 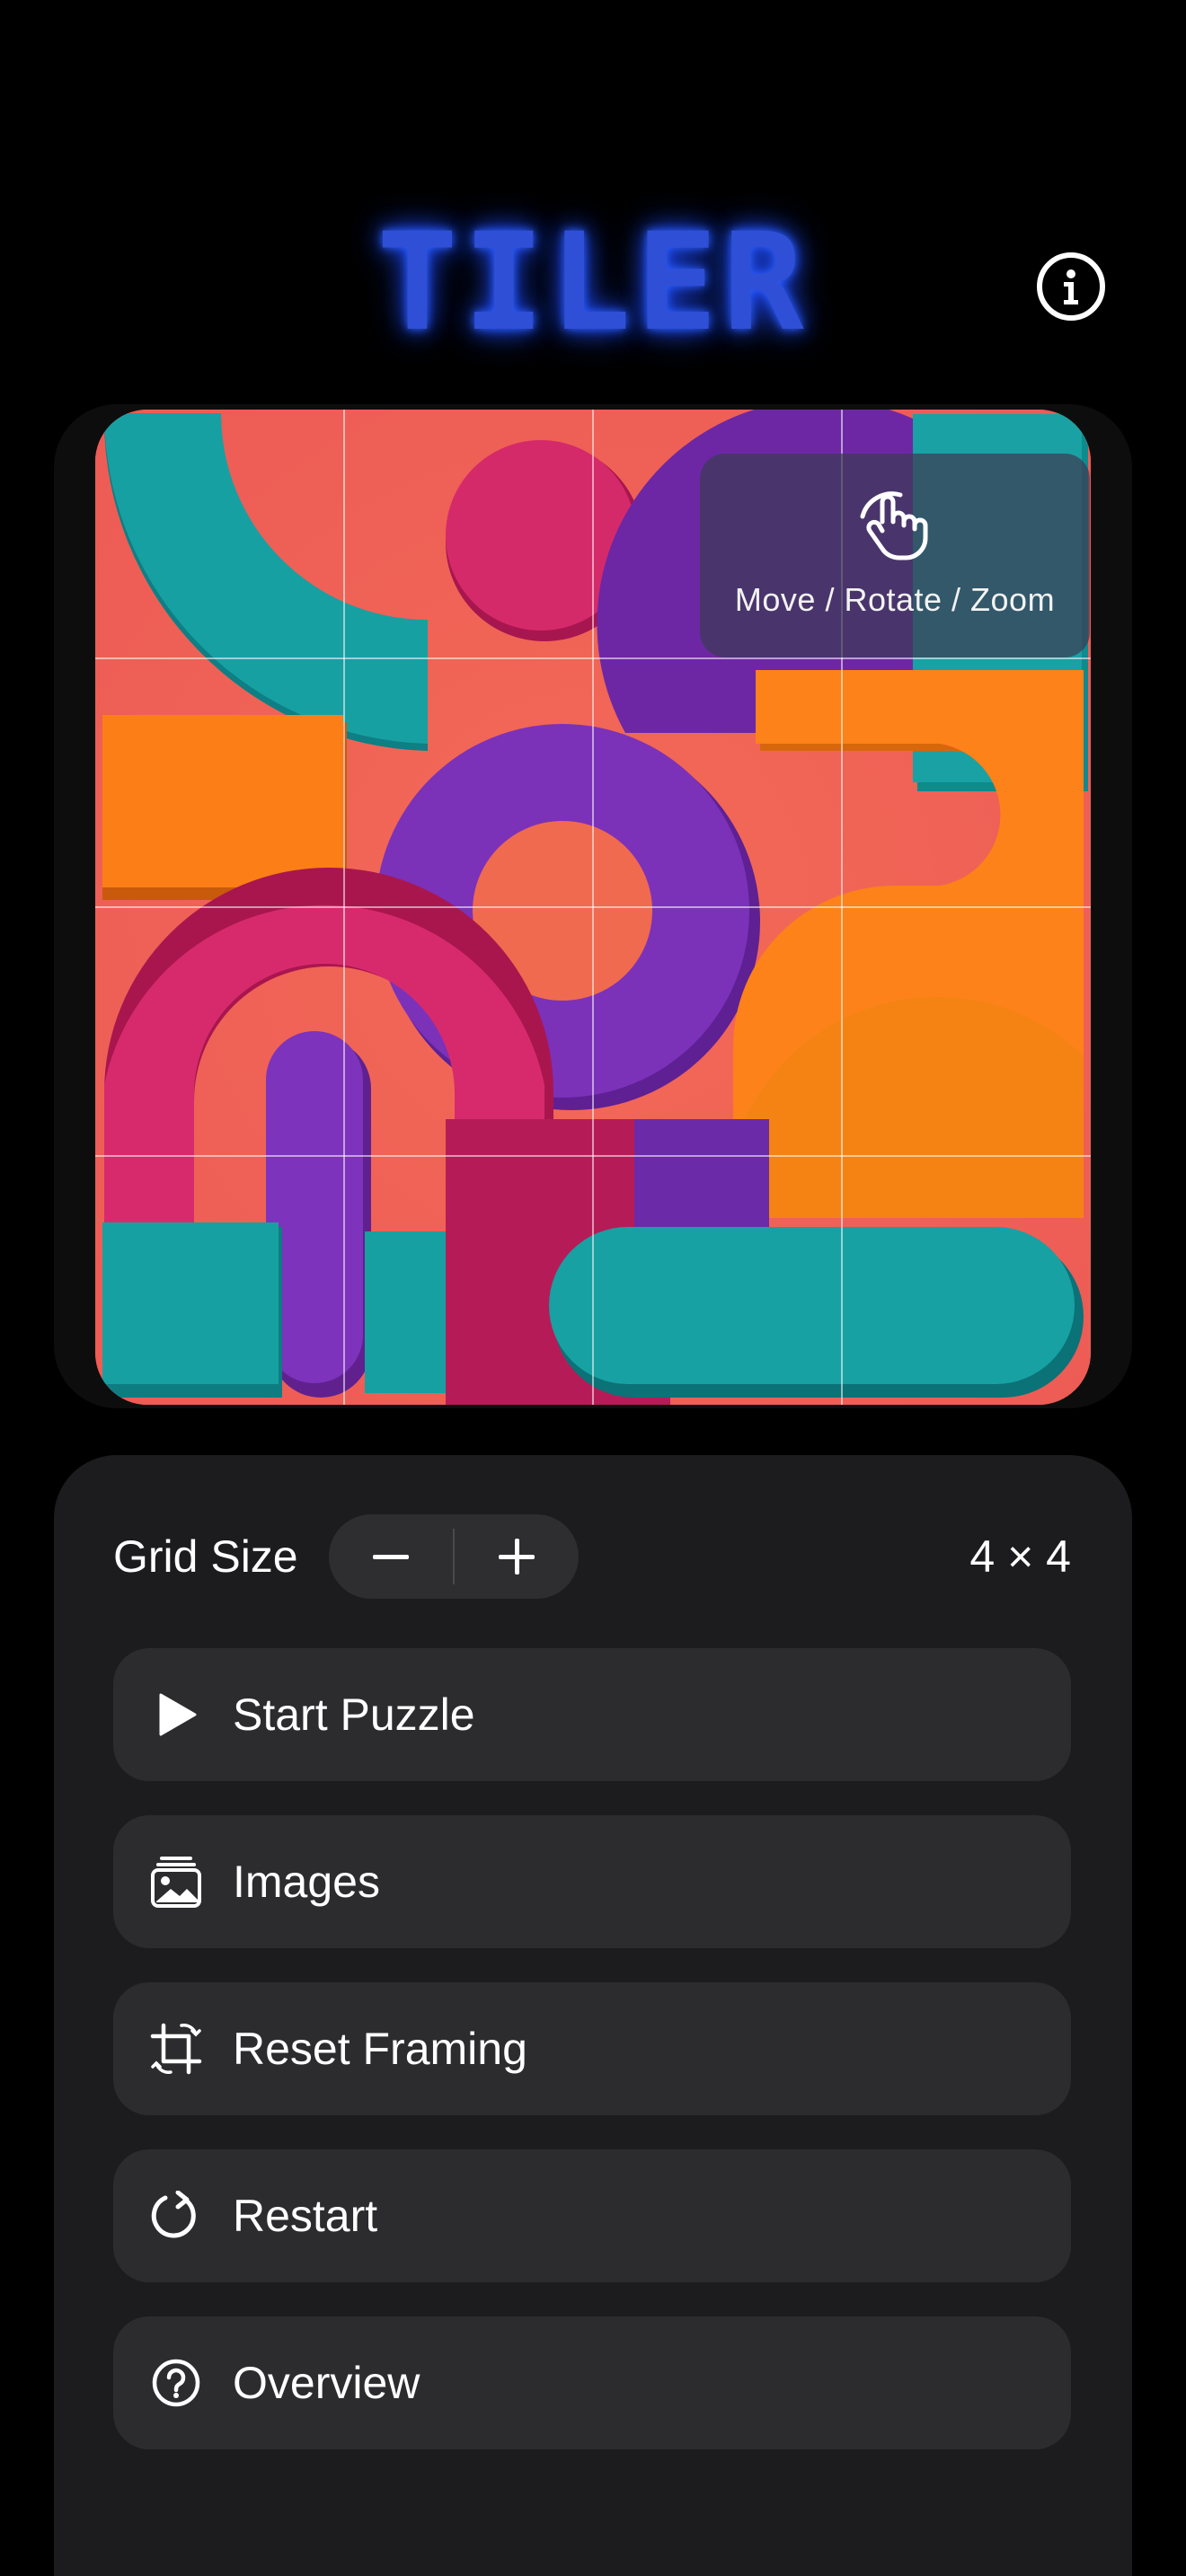 What do you see at coordinates (176, 2383) in the screenshot?
I see `question-circle-icon` at bounding box center [176, 2383].